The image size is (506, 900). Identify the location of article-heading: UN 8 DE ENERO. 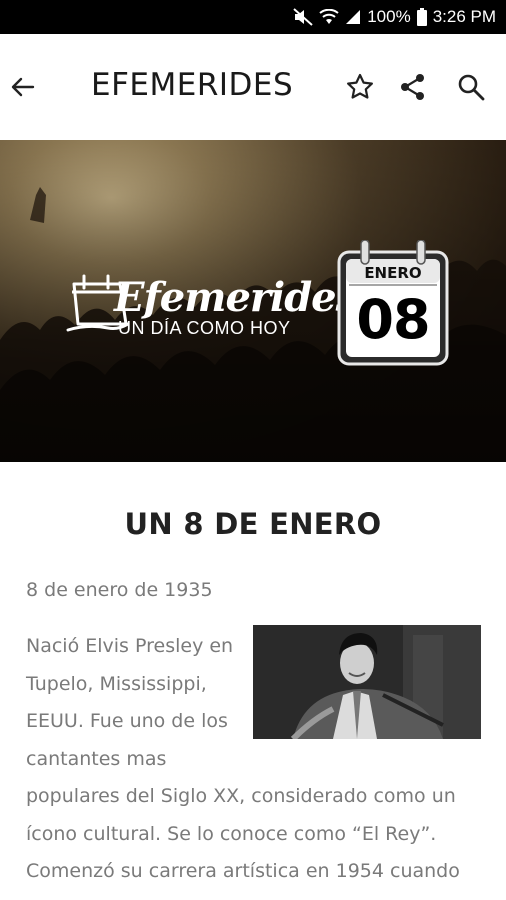
(253, 524).